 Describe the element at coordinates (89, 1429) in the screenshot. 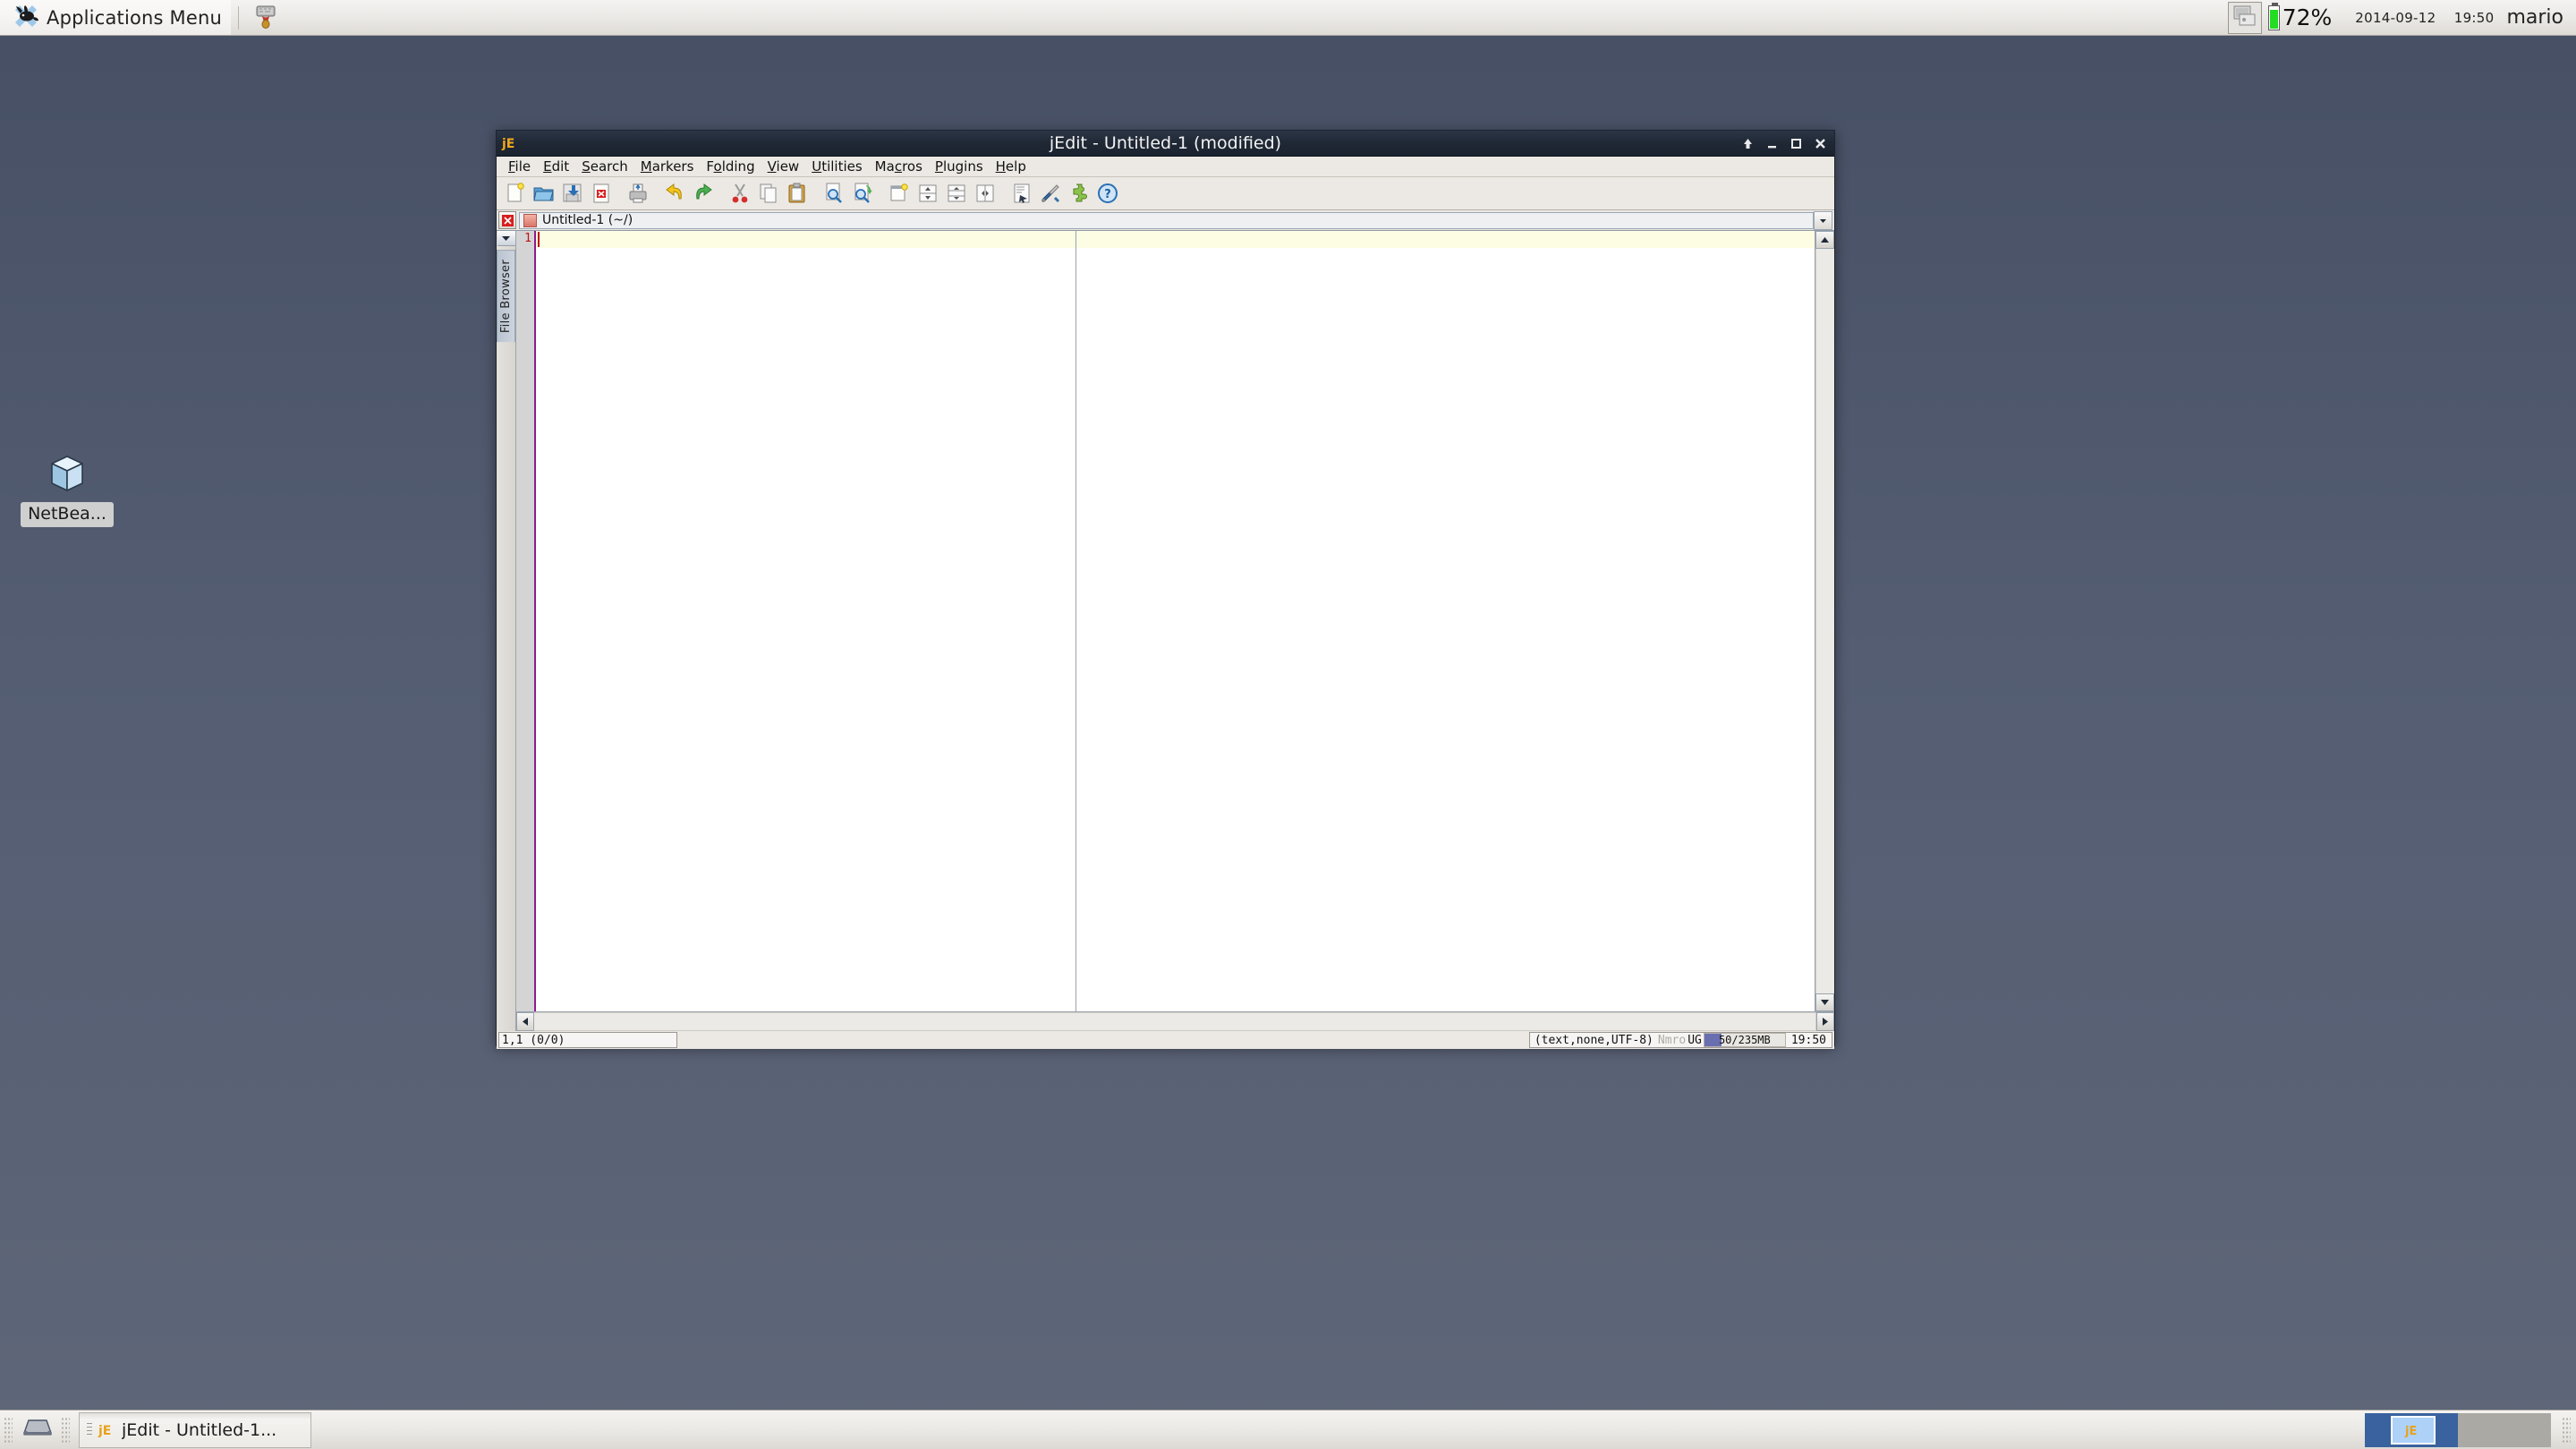

I see `task-grip` at that location.